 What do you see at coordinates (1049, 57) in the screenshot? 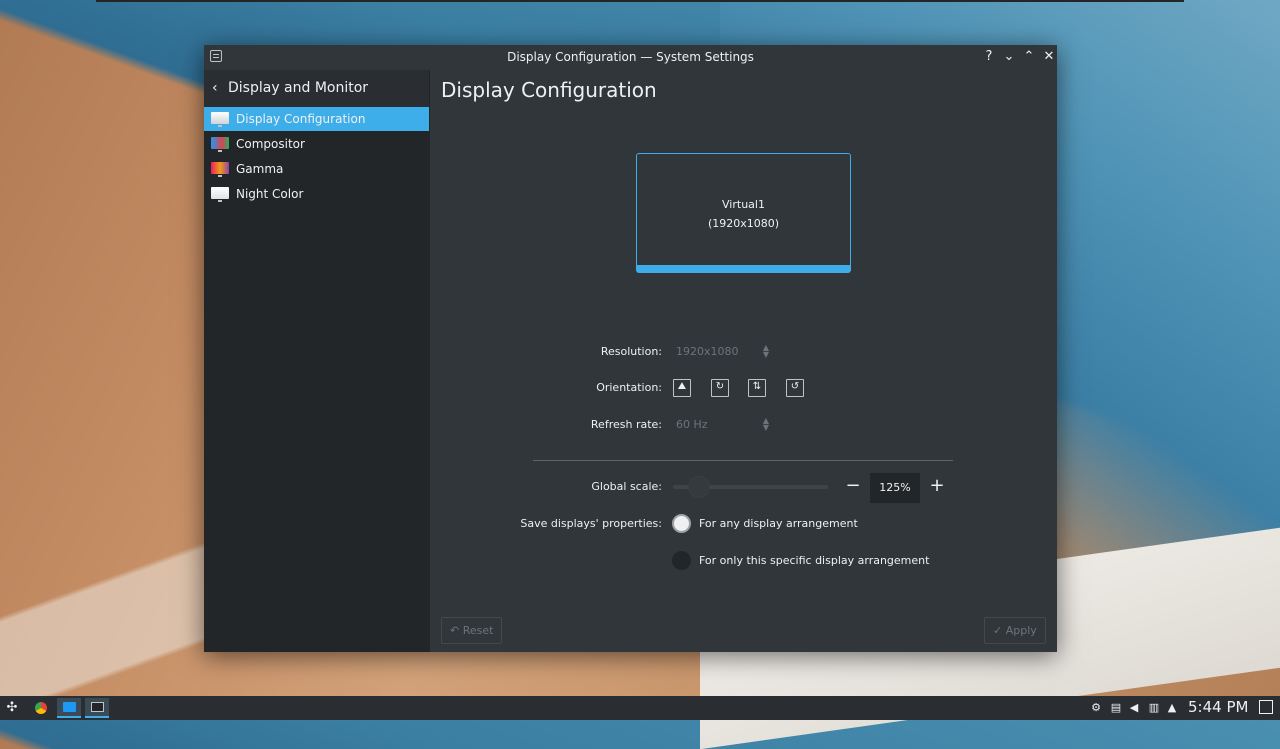
I see `close-button: ✕` at bounding box center [1049, 57].